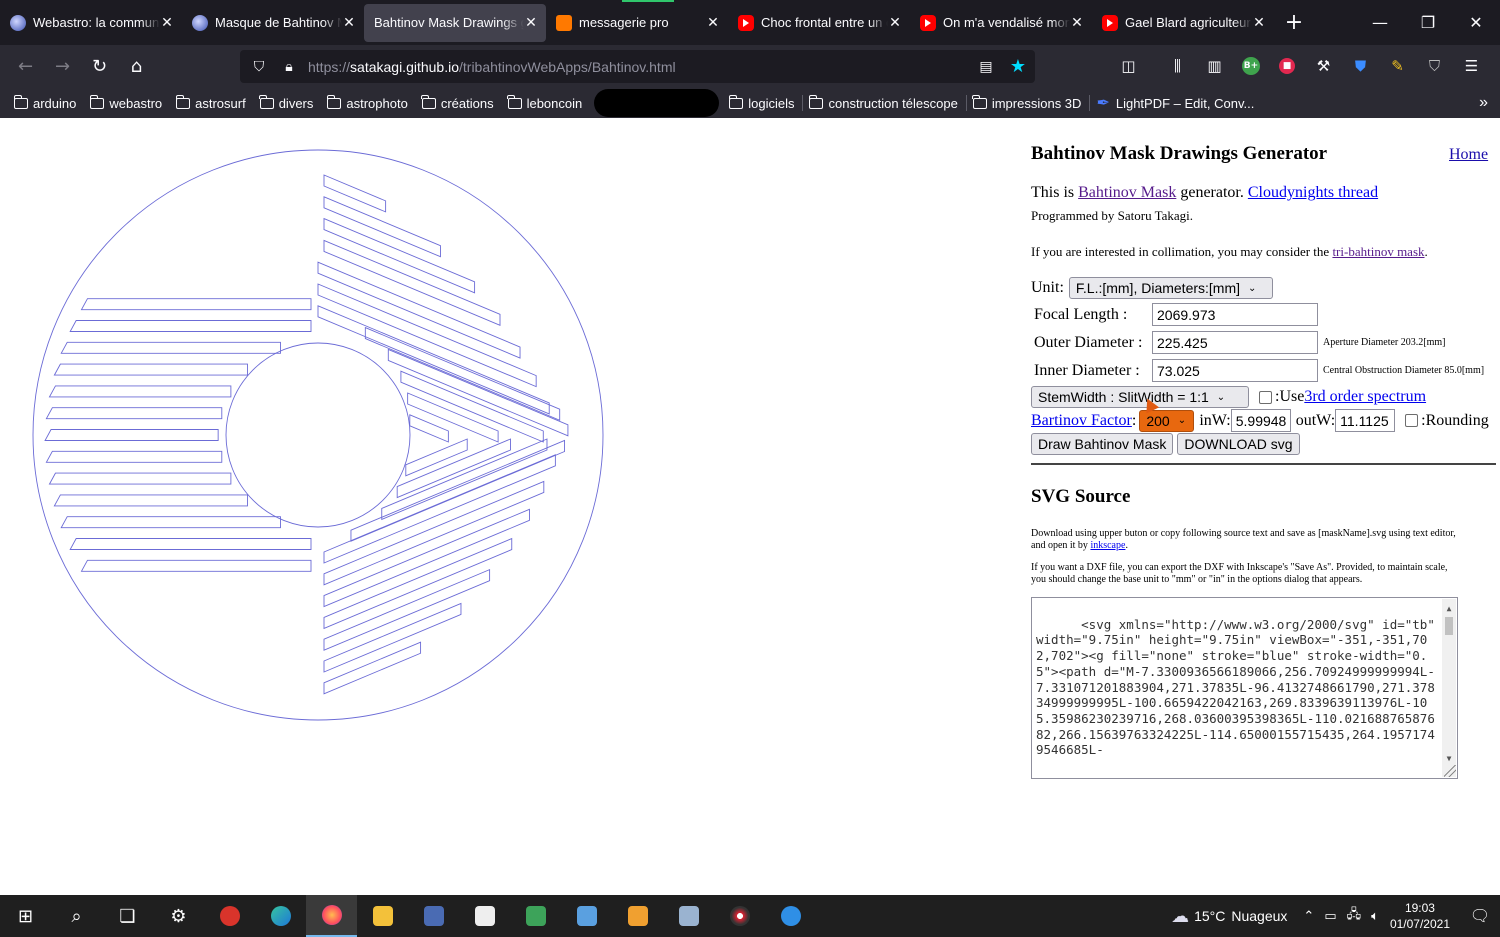 The image size is (1500, 937). Describe the element at coordinates (762, 103) in the screenshot. I see `bookmark-folder-logiciels: logiciels` at that location.